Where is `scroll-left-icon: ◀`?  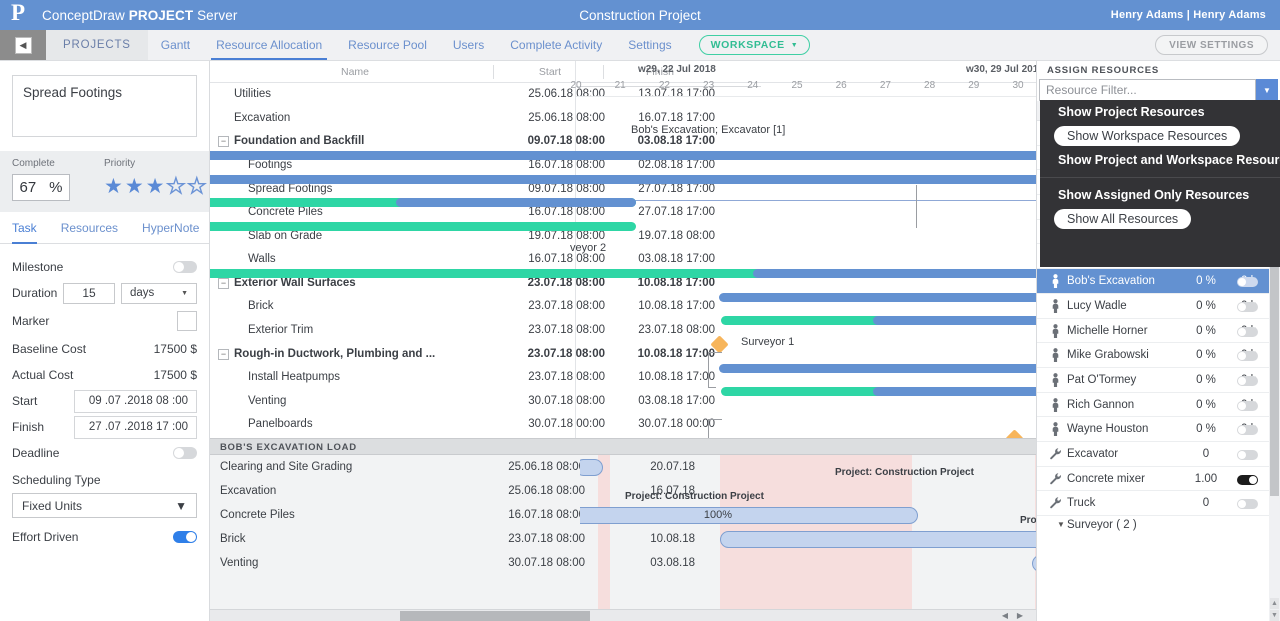 scroll-left-icon: ◀ is located at coordinates (1005, 616).